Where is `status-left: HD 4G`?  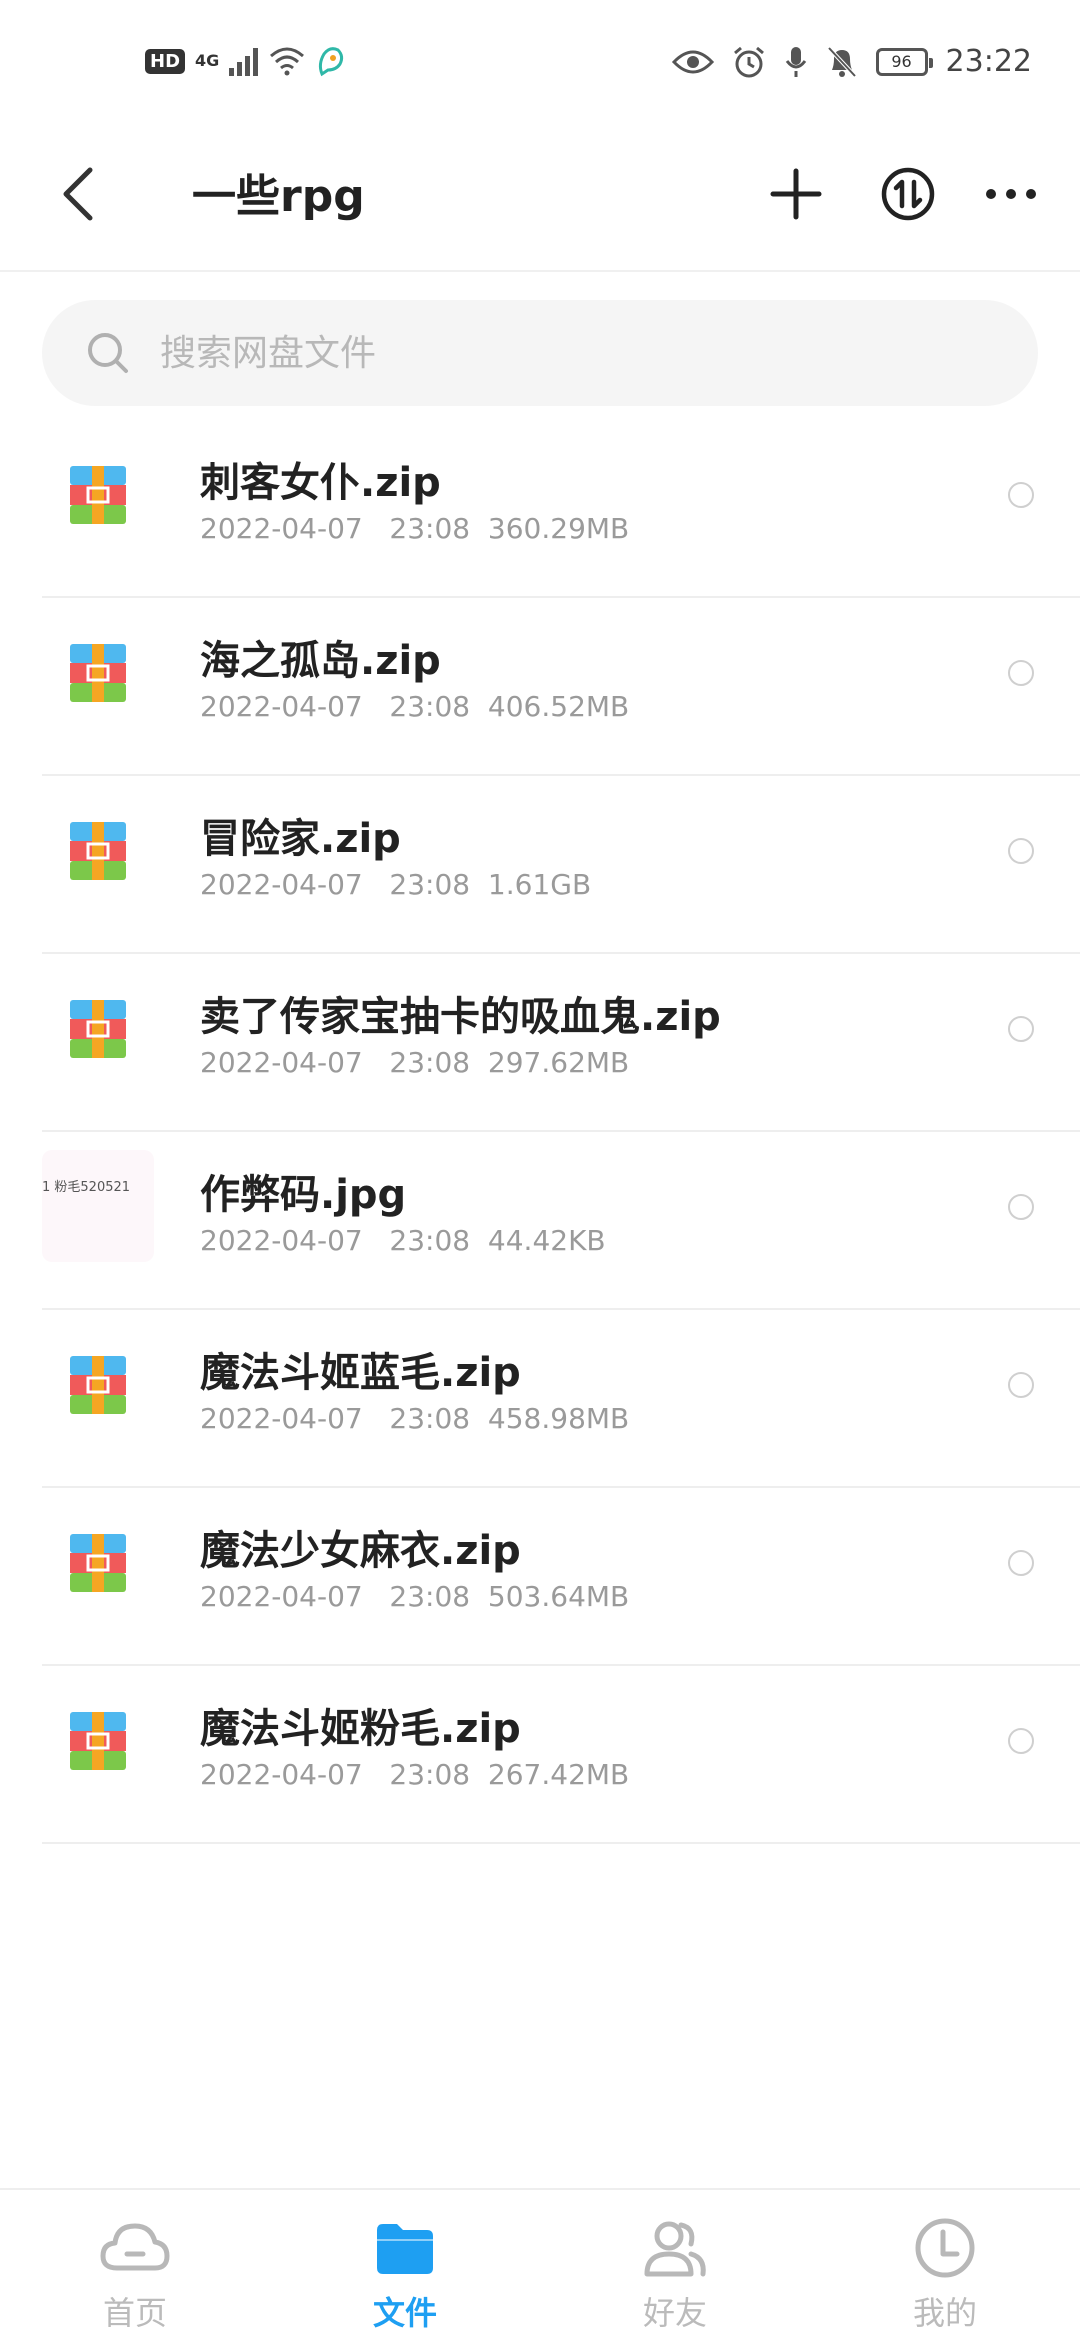 status-left: HD 4G is located at coordinates (245, 61).